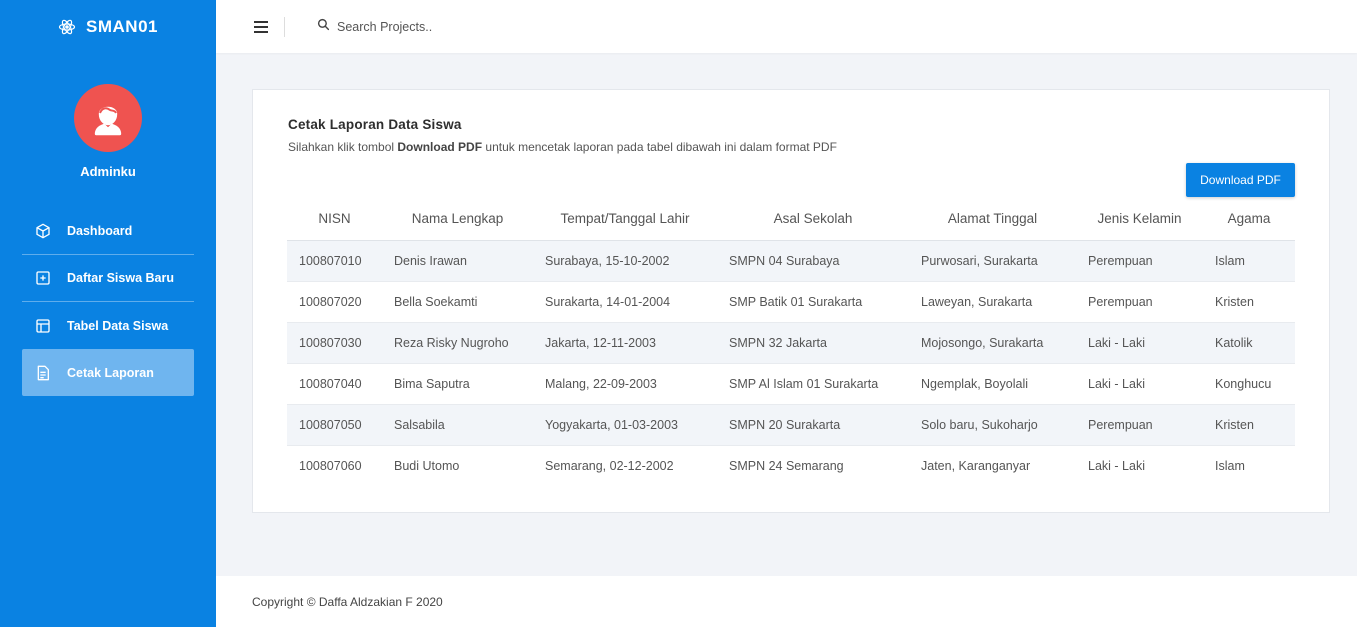 This screenshot has width=1357, height=627. I want to click on sidebar-item-tabel-data-siswa: Tabel Data Siswa, so click(108, 325).